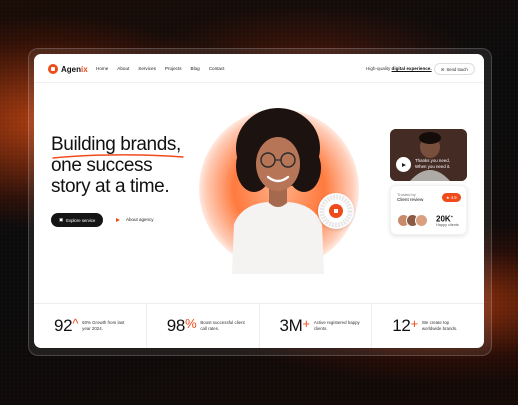 The width and height of the screenshot is (518, 405). I want to click on stat-clients: 3M+ Active registered happy clients., so click(316, 326).